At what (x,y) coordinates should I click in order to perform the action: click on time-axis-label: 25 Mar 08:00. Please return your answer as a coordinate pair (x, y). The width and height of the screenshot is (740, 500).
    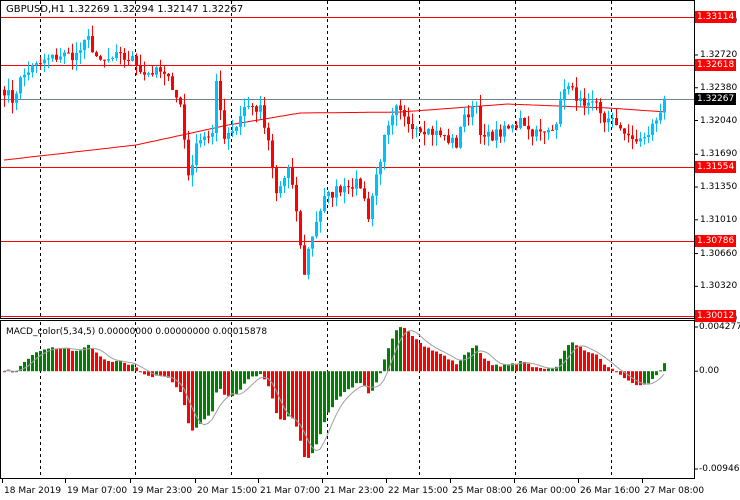
    Looking at the image, I should click on (482, 491).